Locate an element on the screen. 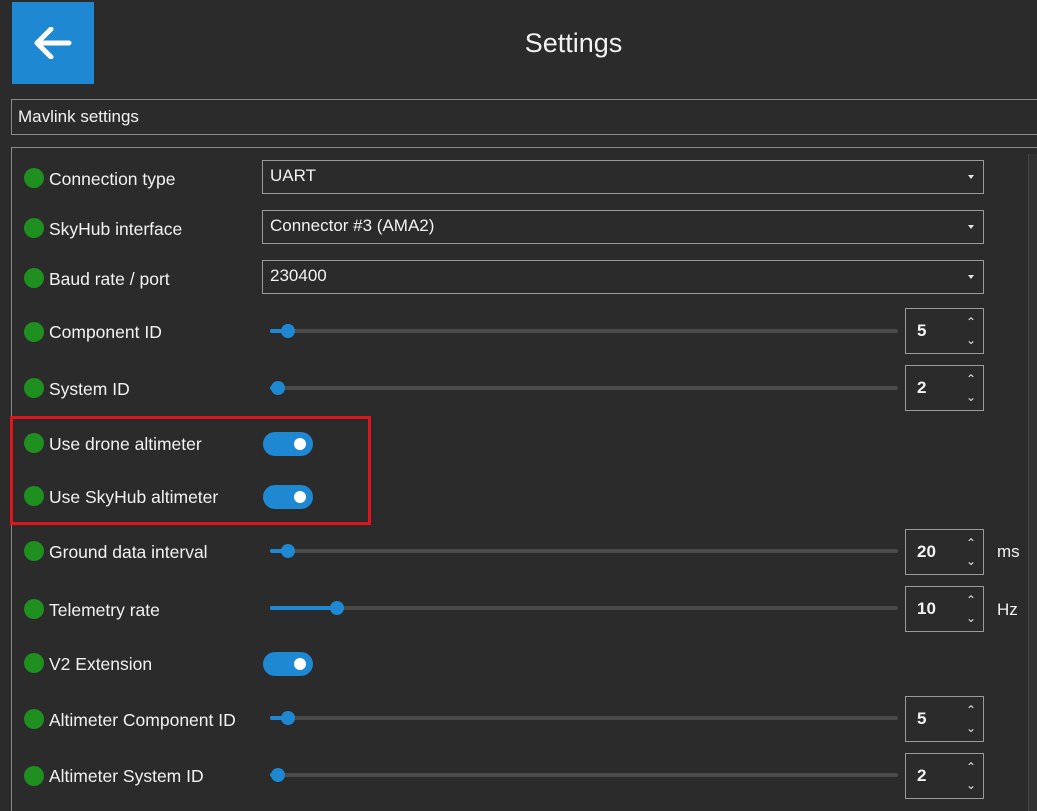 This screenshot has height=811, width=1037. altimeter-system-id-spinbox: 2 ⌃ ⌄ is located at coordinates (944, 776).